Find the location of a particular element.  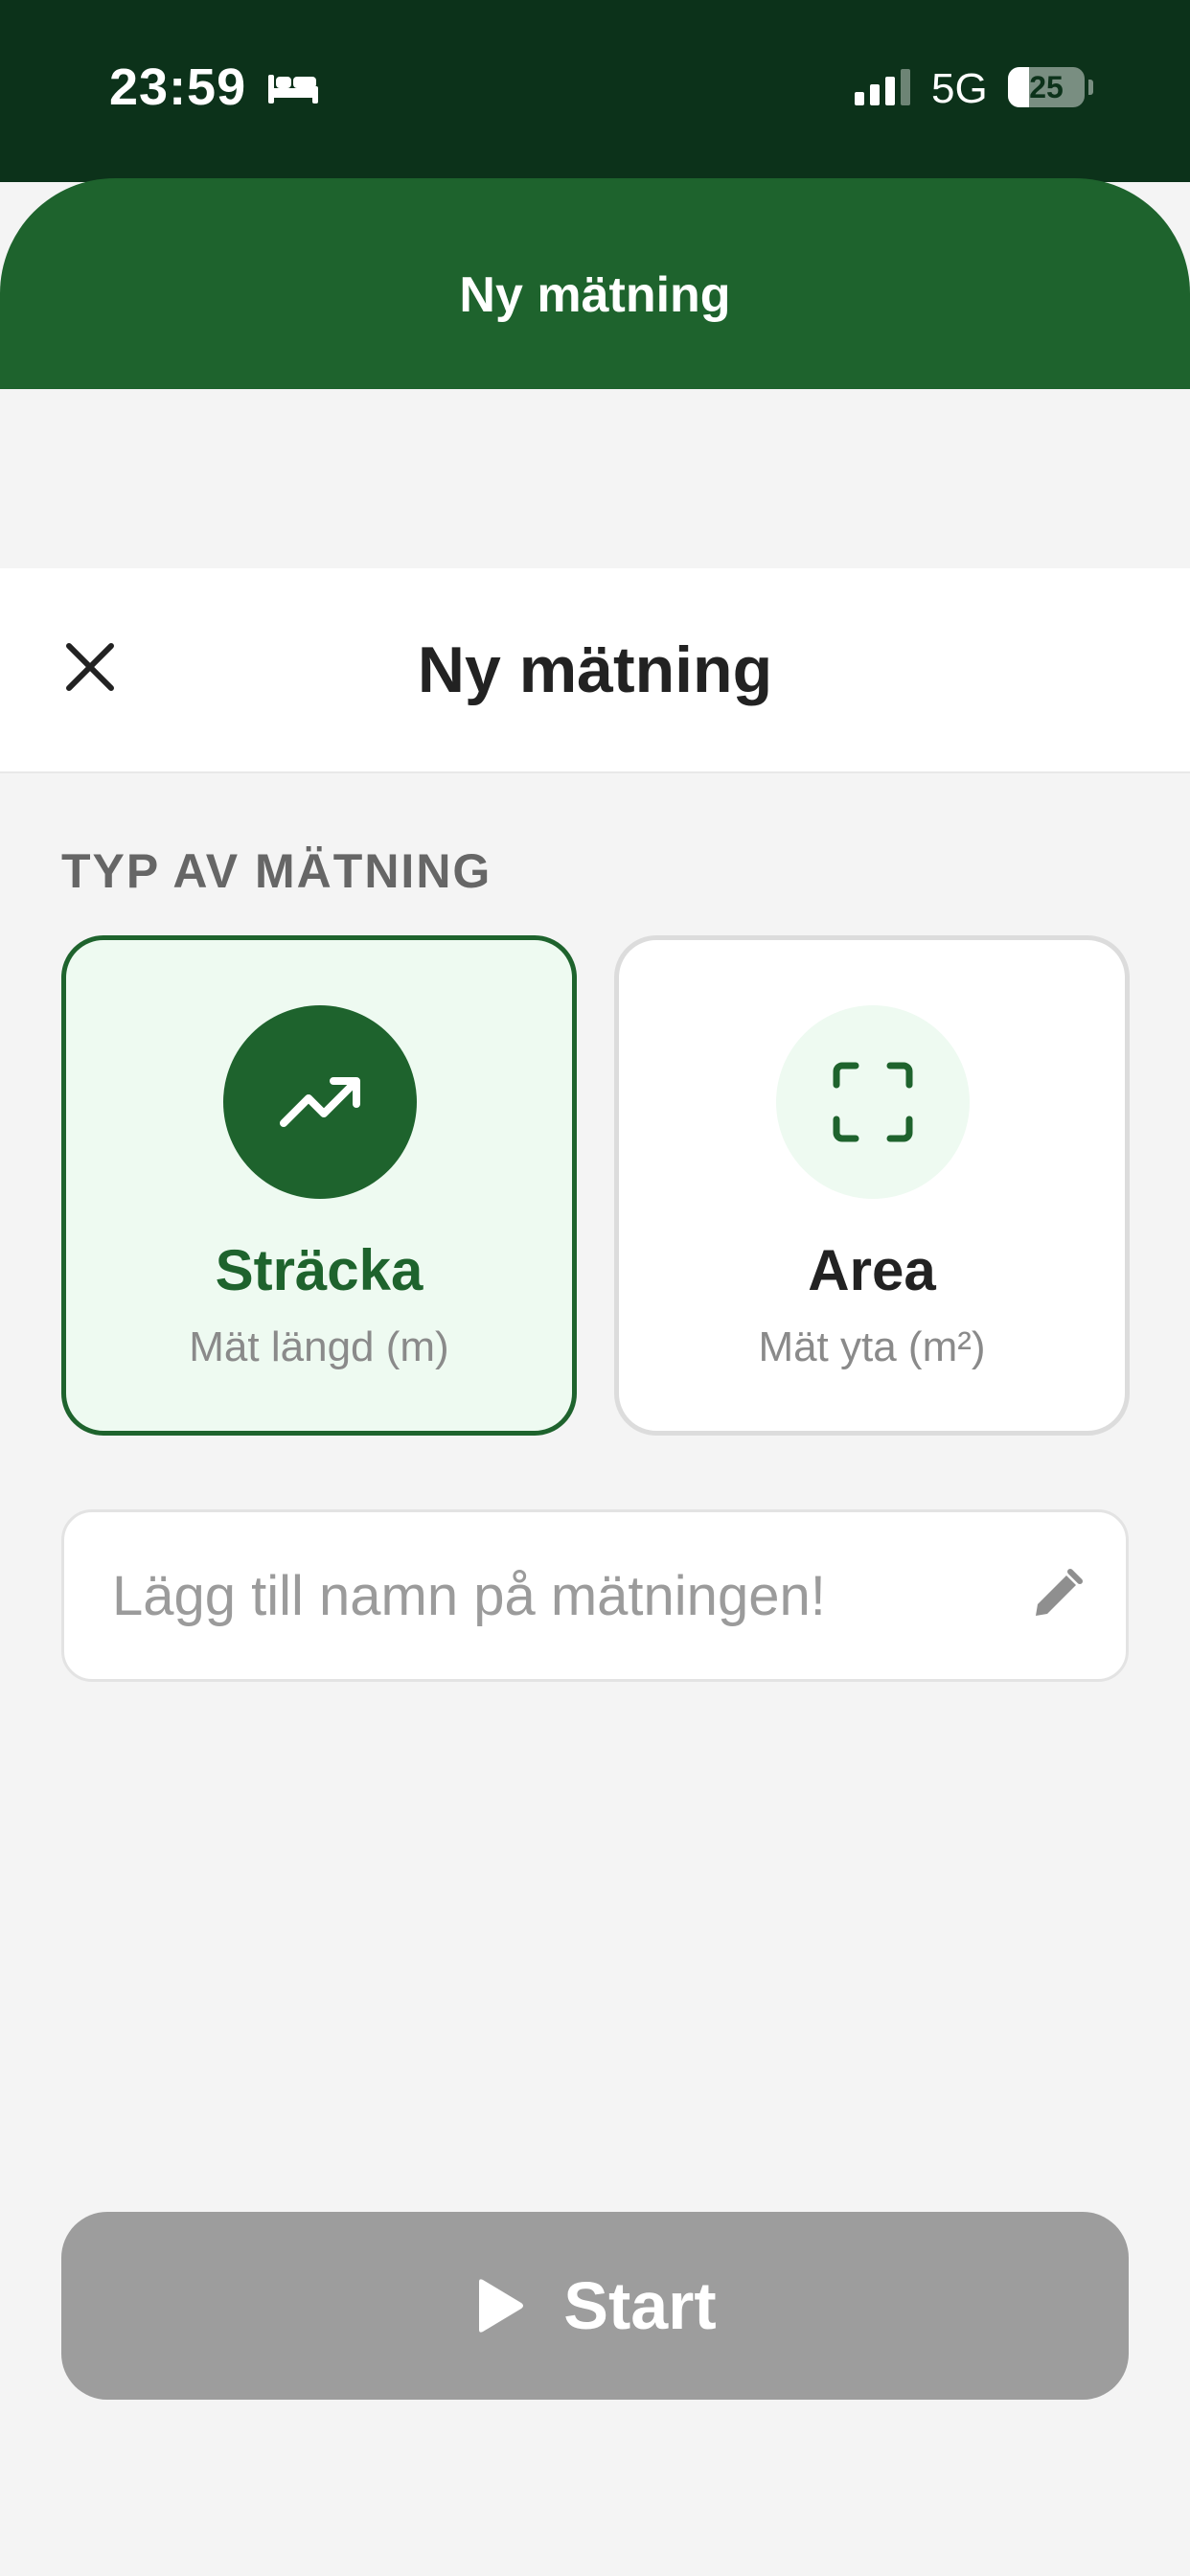

app-header-title: Ny mätning is located at coordinates (595, 295).